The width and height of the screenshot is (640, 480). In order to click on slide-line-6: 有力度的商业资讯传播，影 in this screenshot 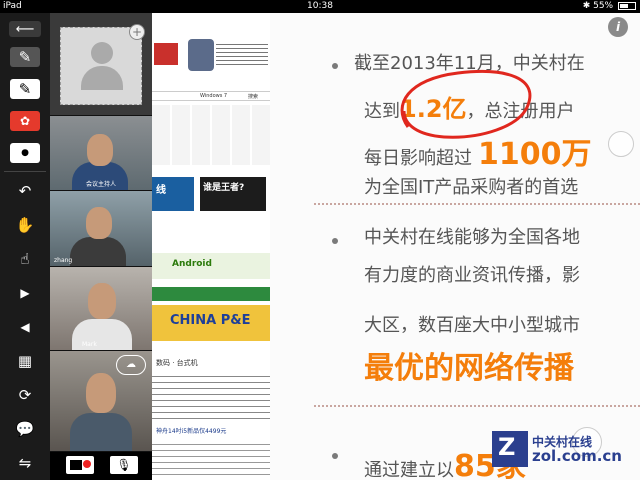, I will do `click(472, 275)`.